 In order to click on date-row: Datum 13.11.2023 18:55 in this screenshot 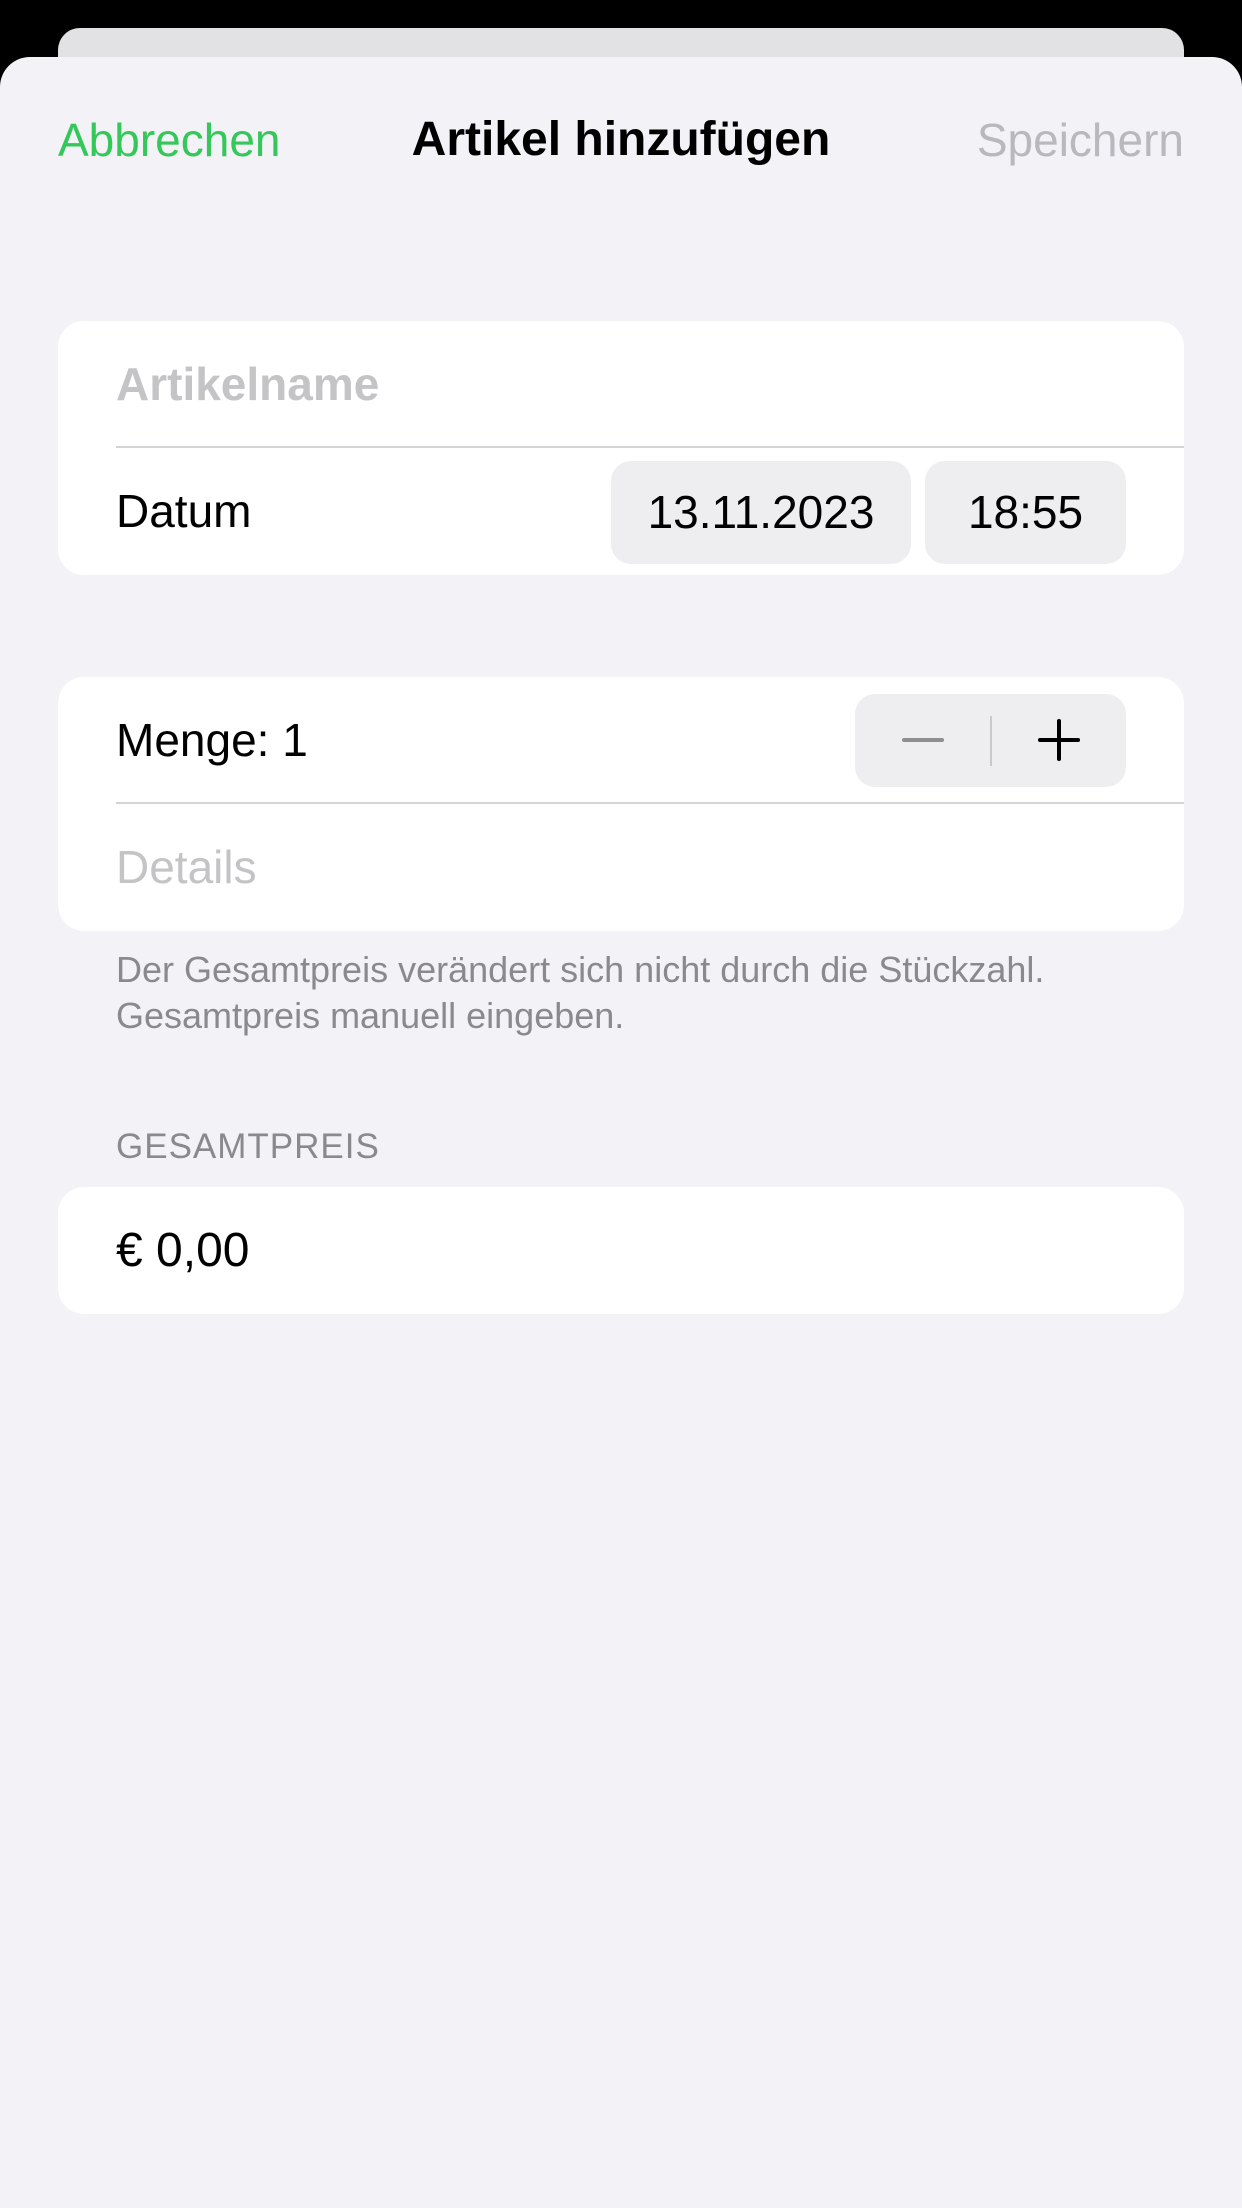, I will do `click(621, 511)`.